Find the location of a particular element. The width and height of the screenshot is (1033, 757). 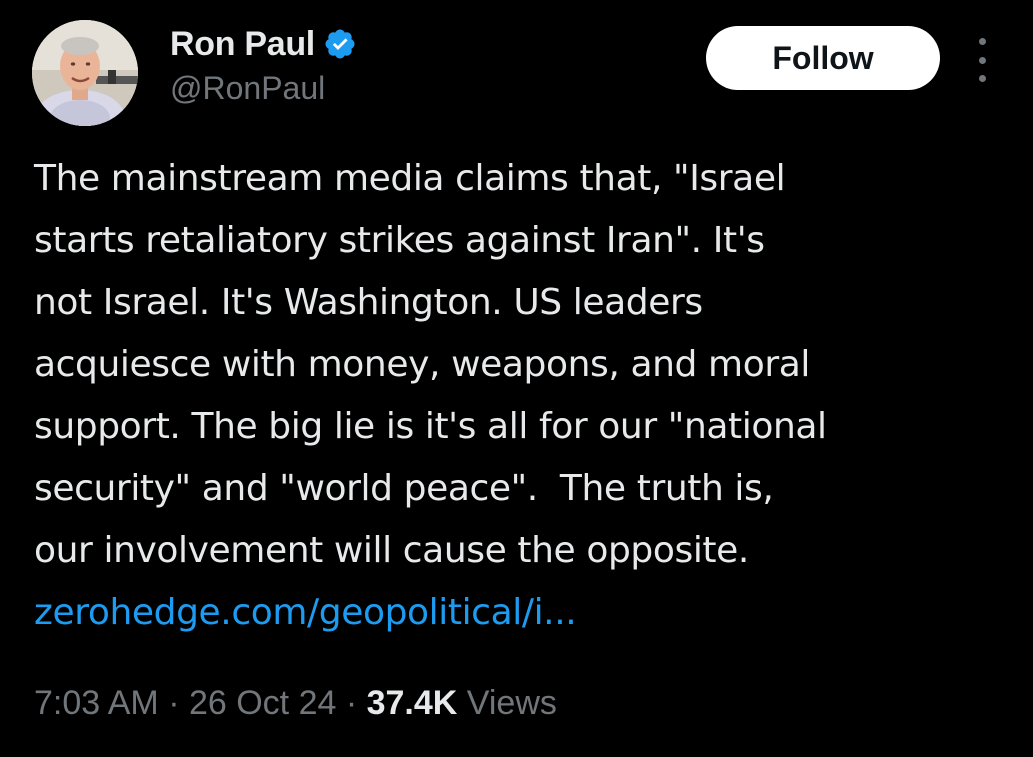

avatar-image is located at coordinates (85, 73).